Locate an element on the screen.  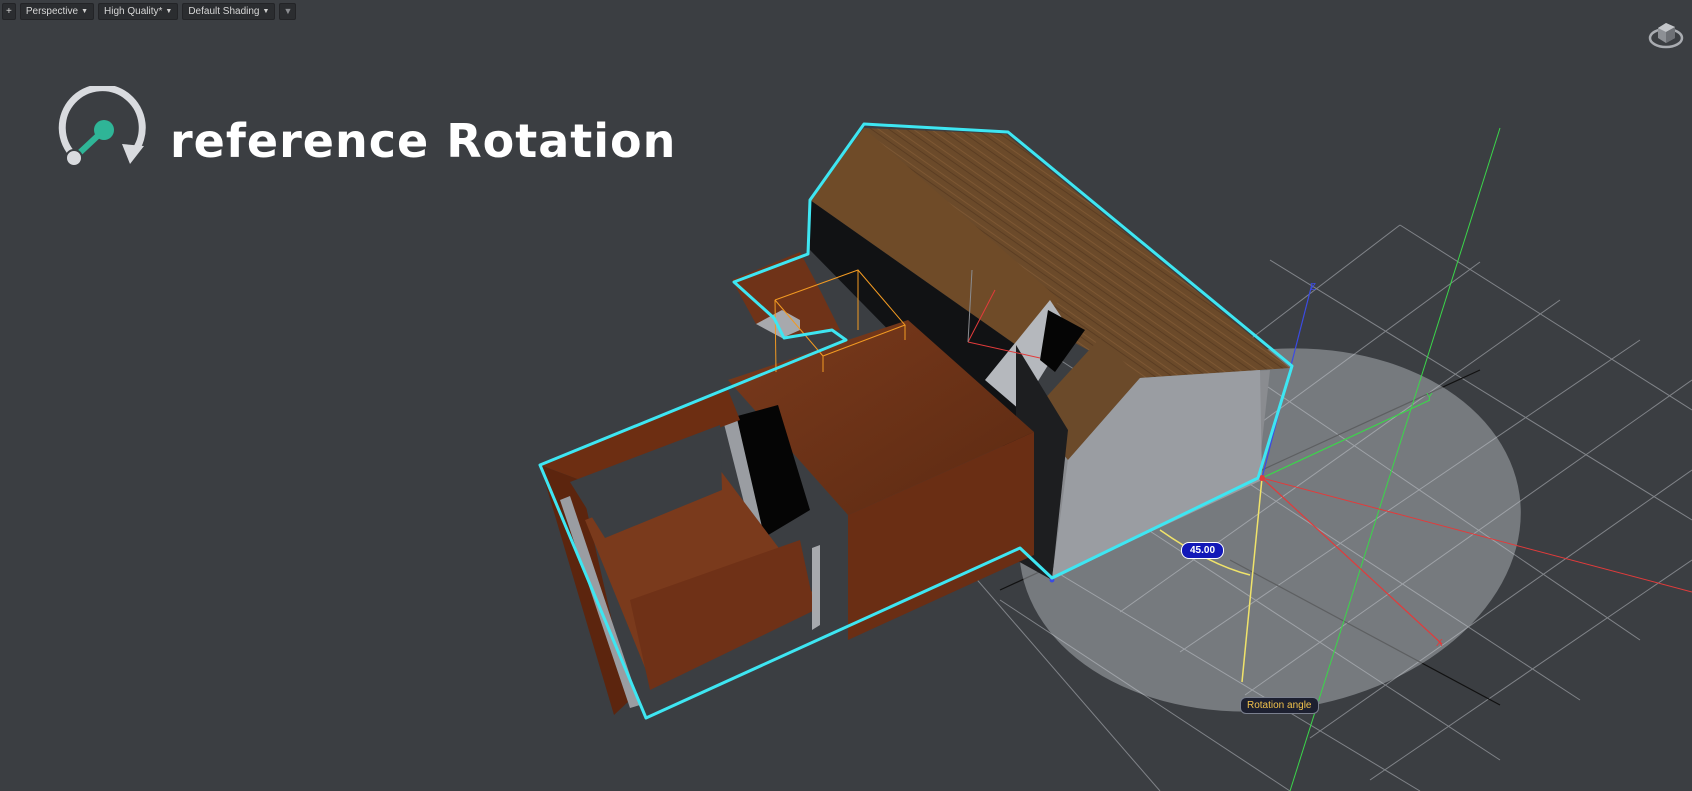
filter-icon: ▼ is located at coordinates (288, 11).